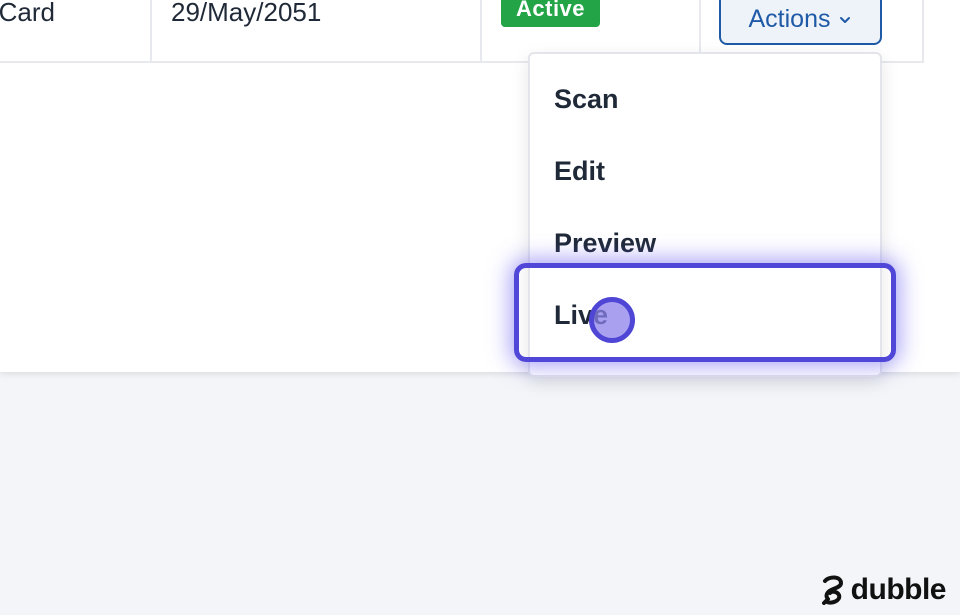  I want to click on actions-button: Actions, so click(800, 22).